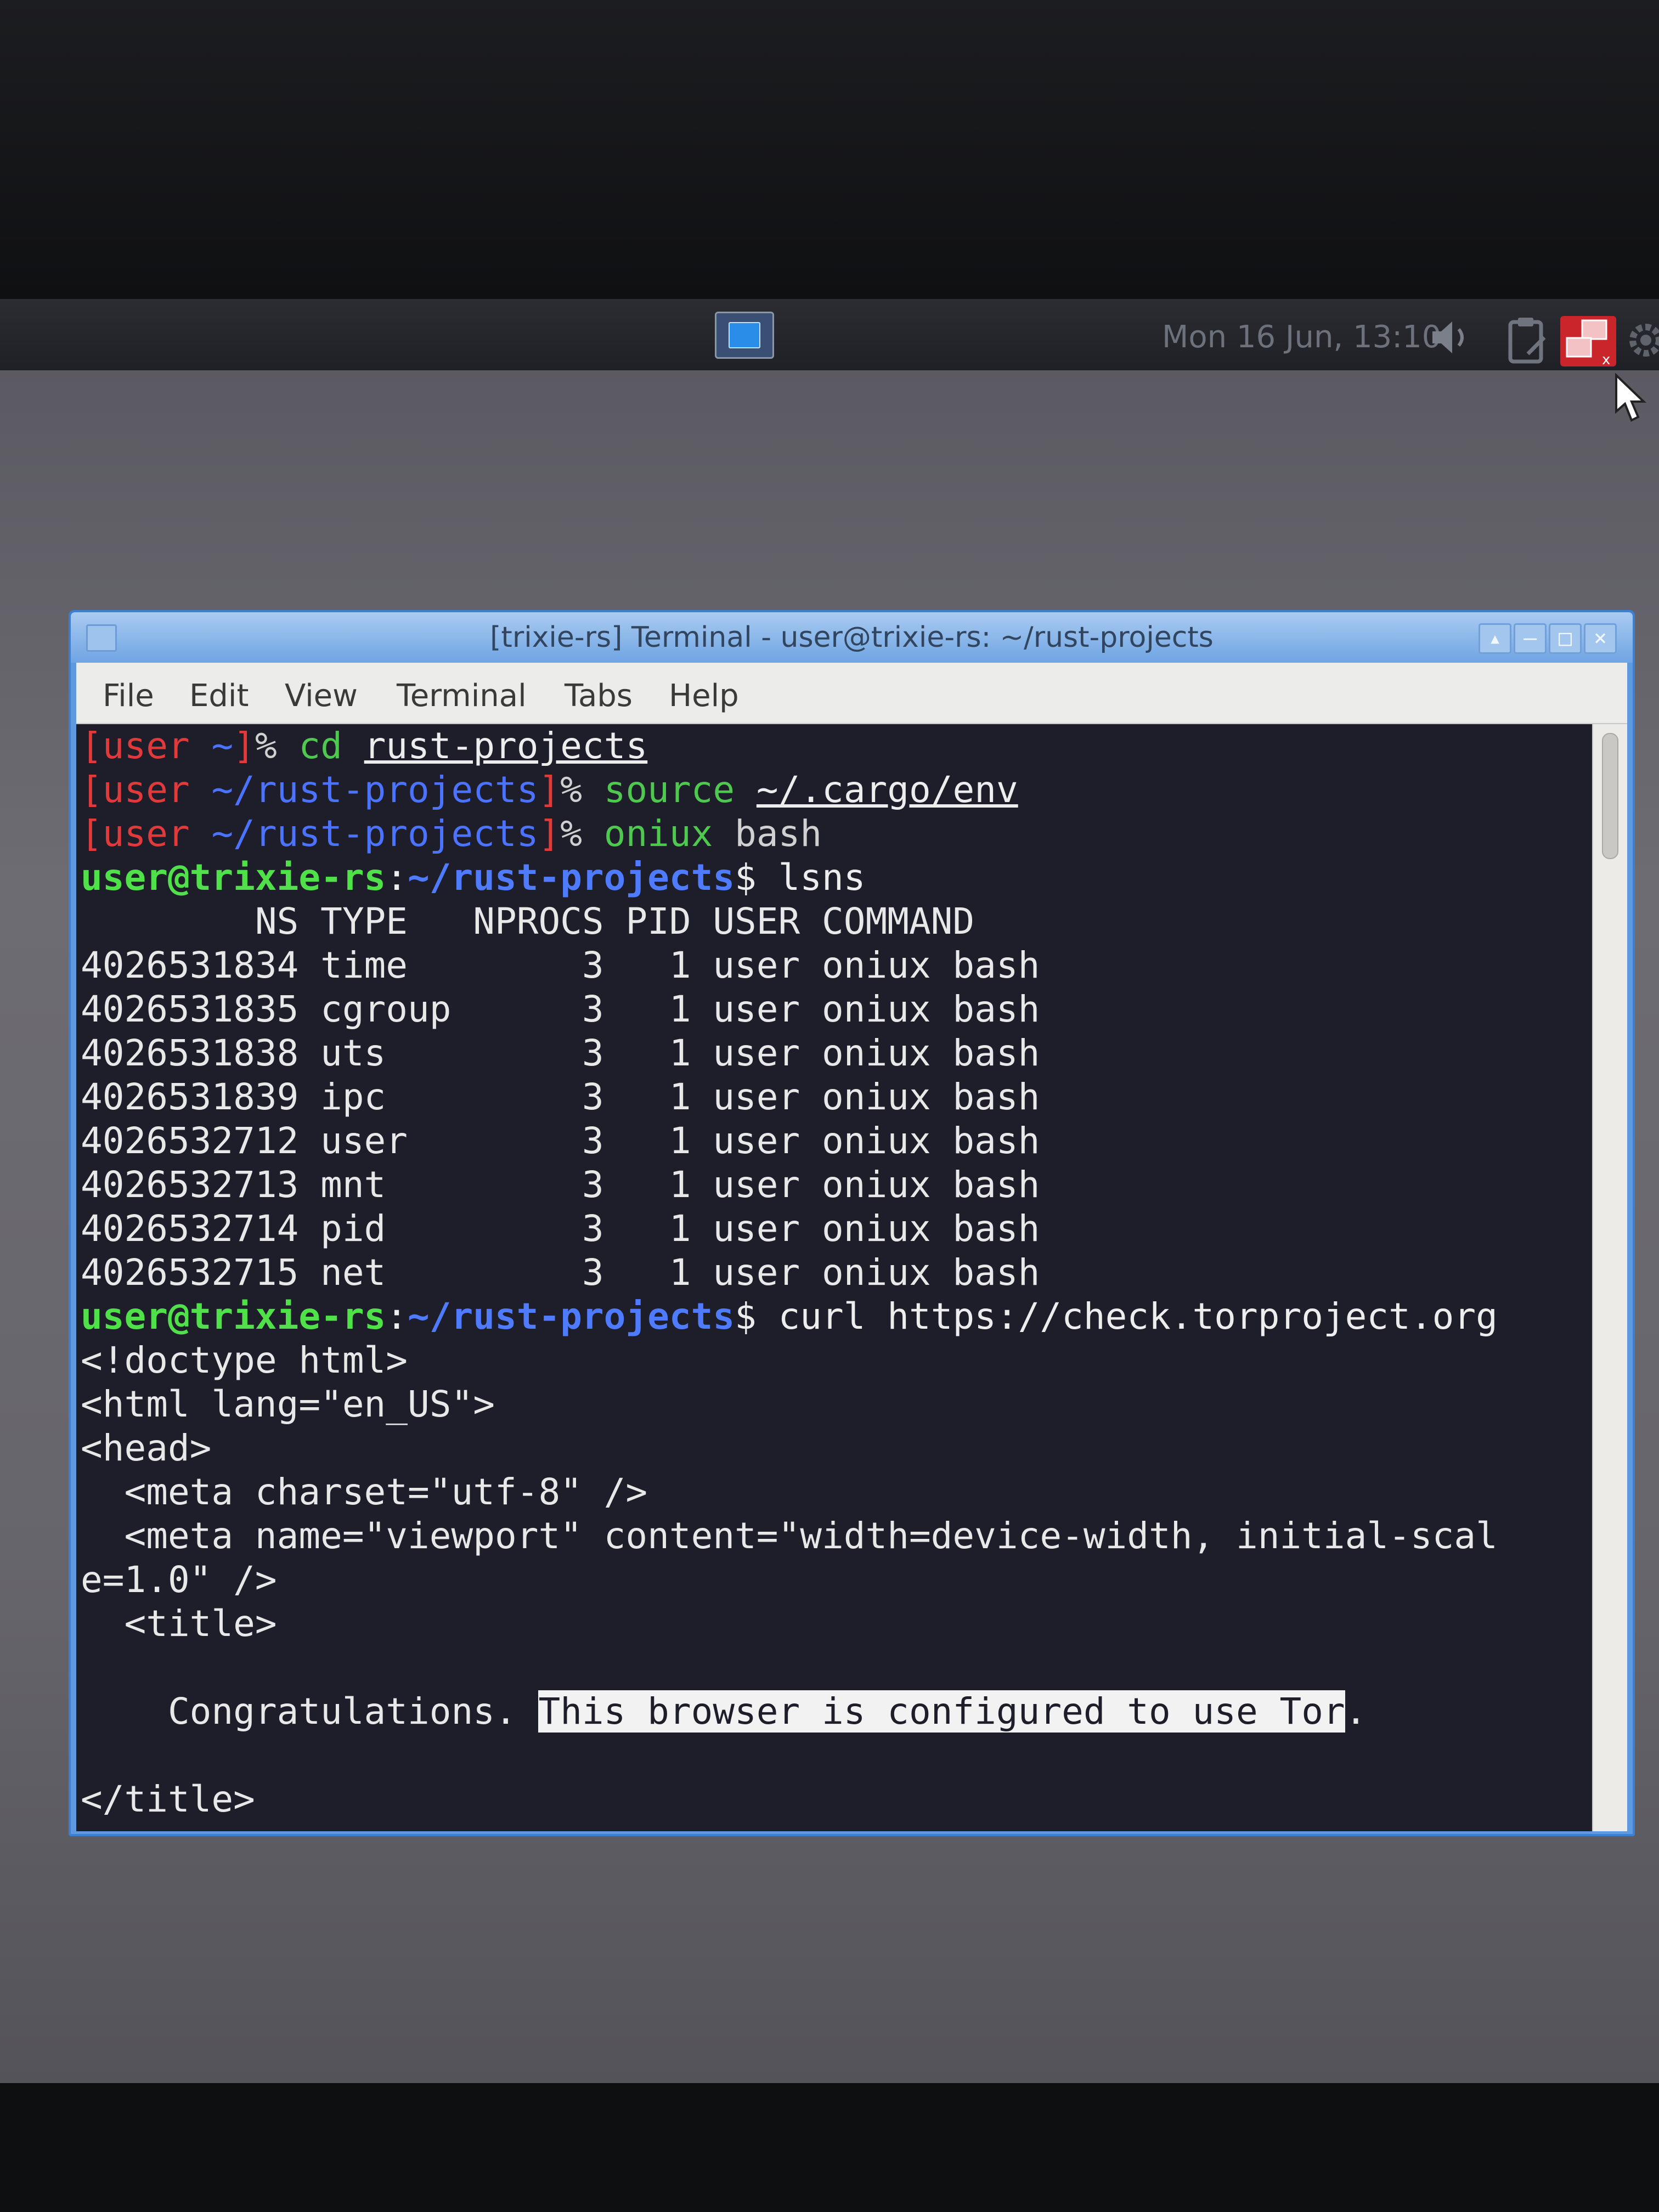 The image size is (1659, 2212). Describe the element at coordinates (244, 1360) in the screenshot. I see `html-output-line: <!doctype html>` at that location.